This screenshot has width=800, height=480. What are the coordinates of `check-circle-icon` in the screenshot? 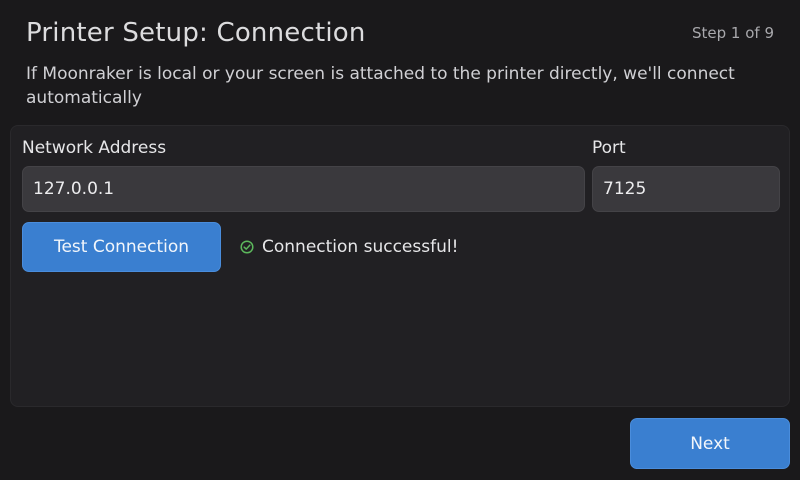 It's located at (247, 247).